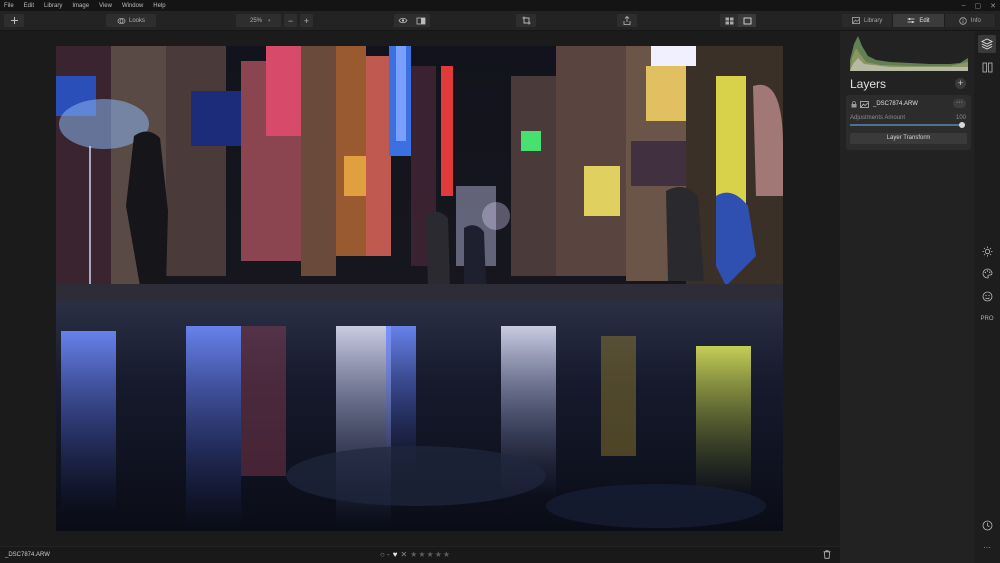 Image resolution: width=1000 pixels, height=563 pixels. I want to click on grid-icon, so click(729, 20).